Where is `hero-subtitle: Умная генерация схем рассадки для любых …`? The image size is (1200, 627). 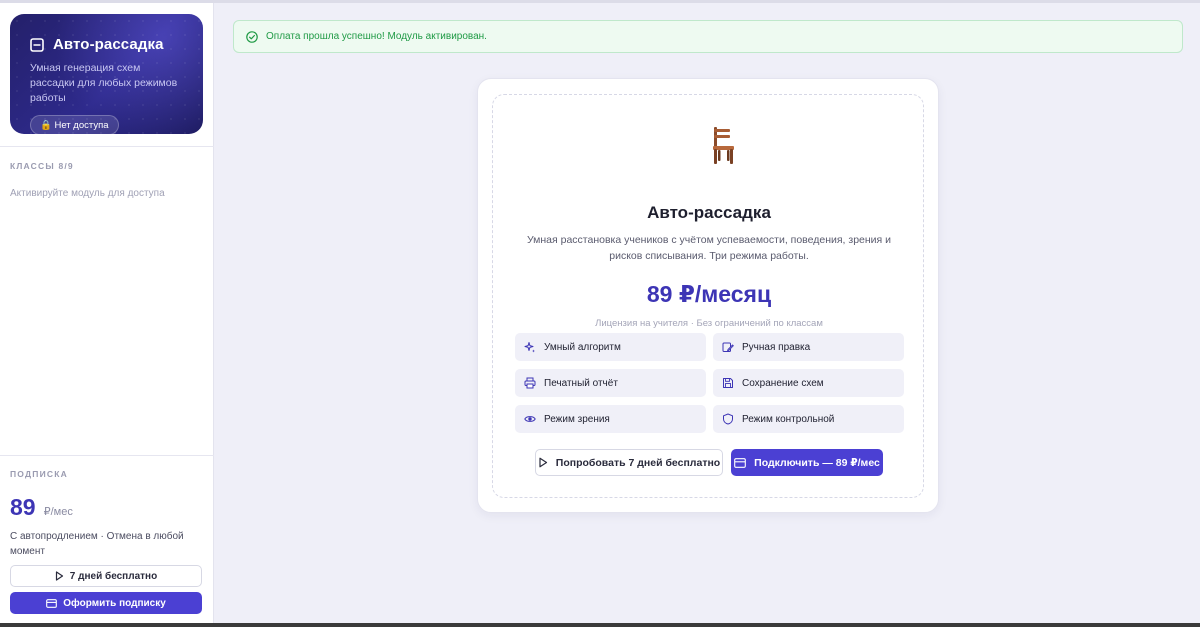
hero-subtitle: Умная генерация схем рассадки для любых … is located at coordinates (104, 83).